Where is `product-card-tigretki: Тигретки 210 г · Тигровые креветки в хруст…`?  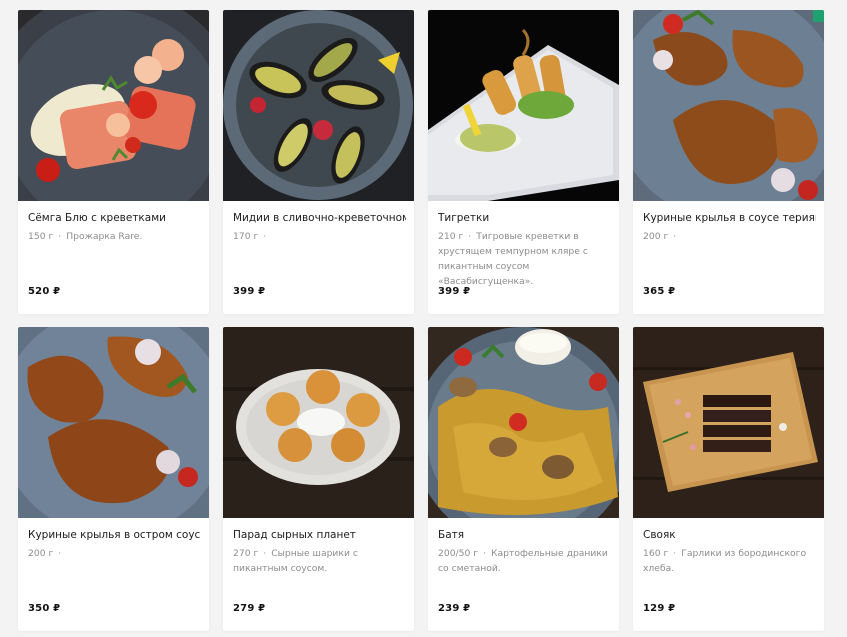 product-card-tigretki: Тигретки 210 г · Тигровые креветки в хруст… is located at coordinates (523, 162).